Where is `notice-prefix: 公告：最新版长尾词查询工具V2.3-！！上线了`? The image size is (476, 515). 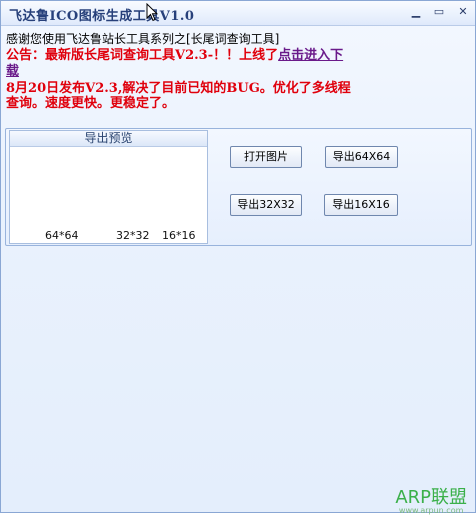
notice-prefix: 公告：最新版长尾词查询工具V2.3-！！上线了 is located at coordinates (142, 55).